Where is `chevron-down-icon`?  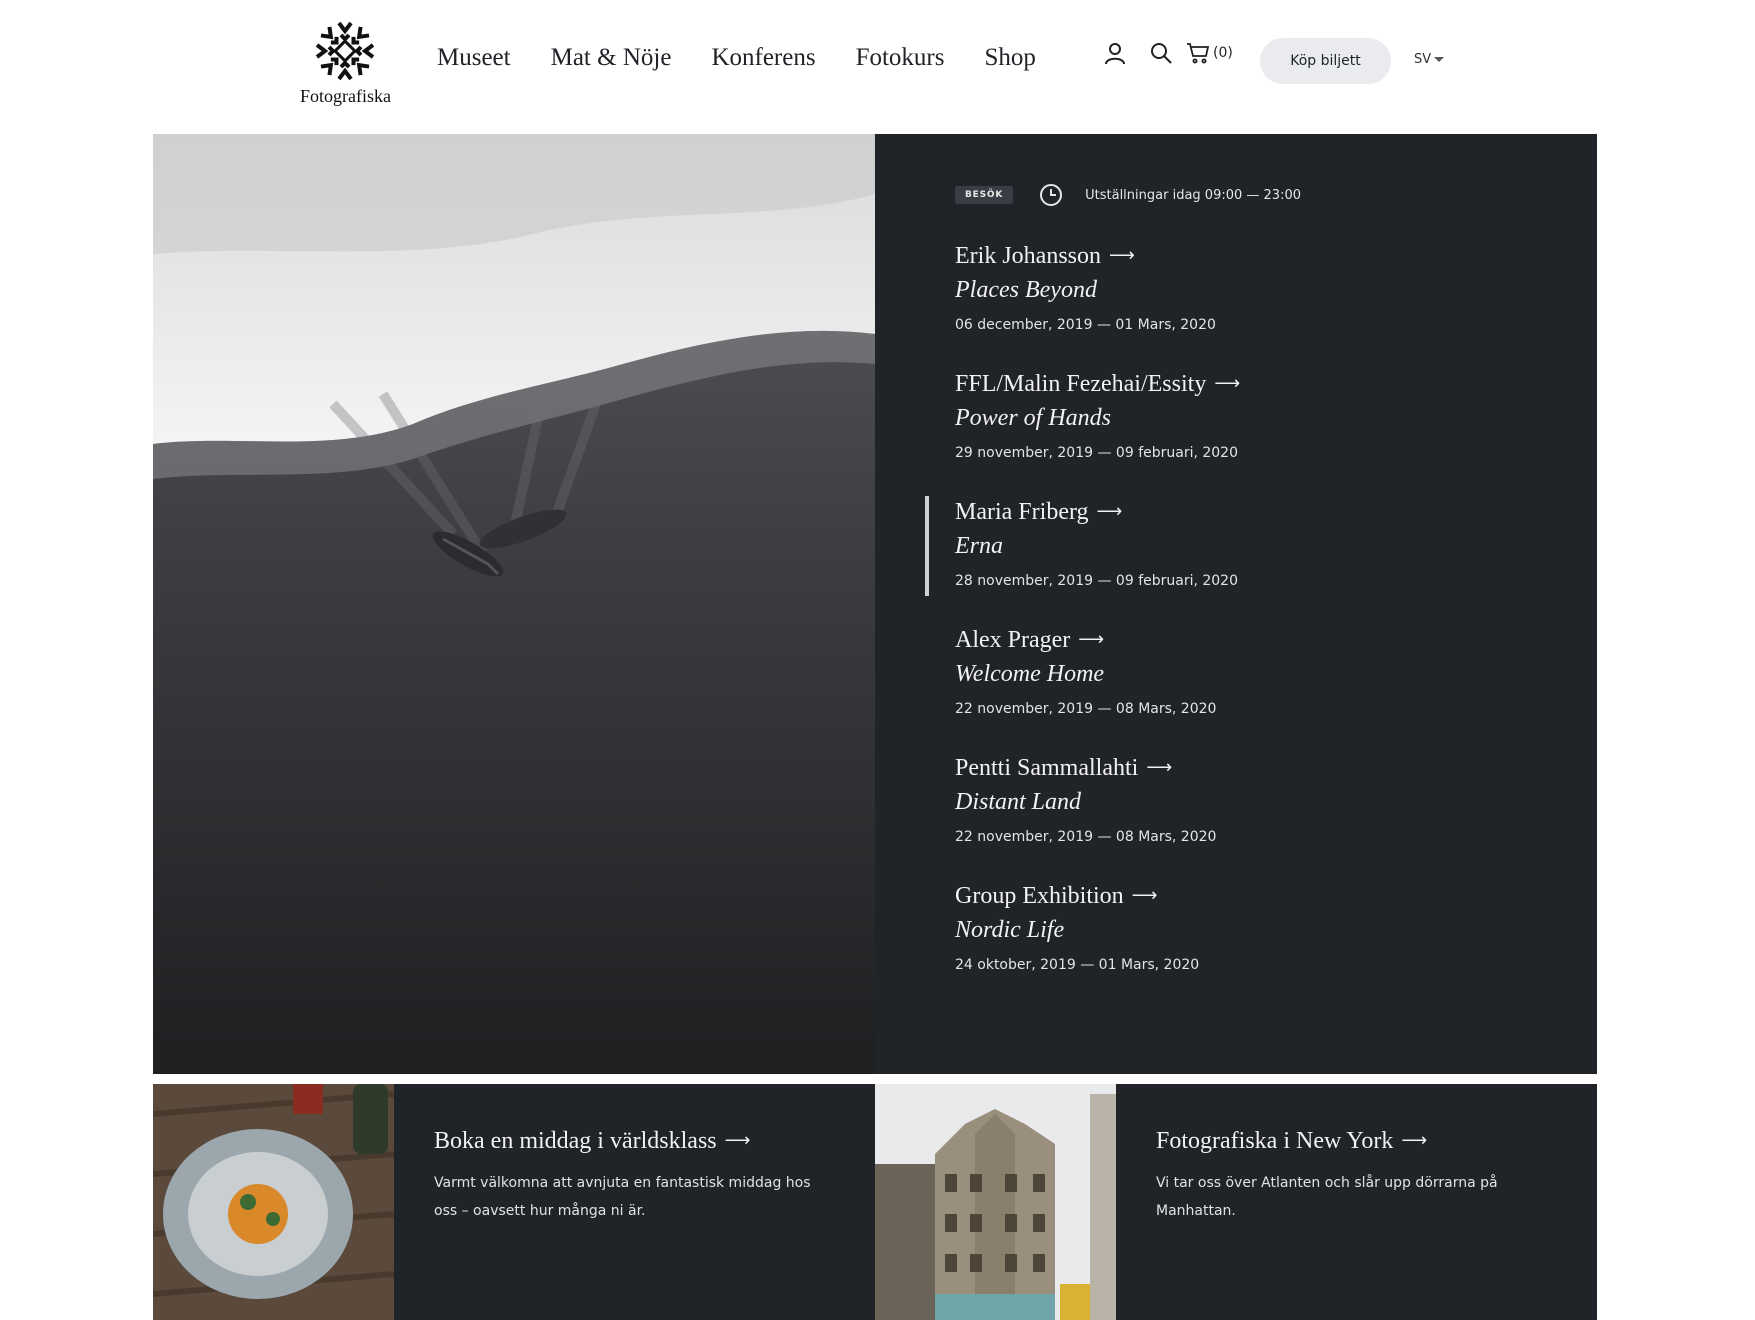 chevron-down-icon is located at coordinates (1439, 59).